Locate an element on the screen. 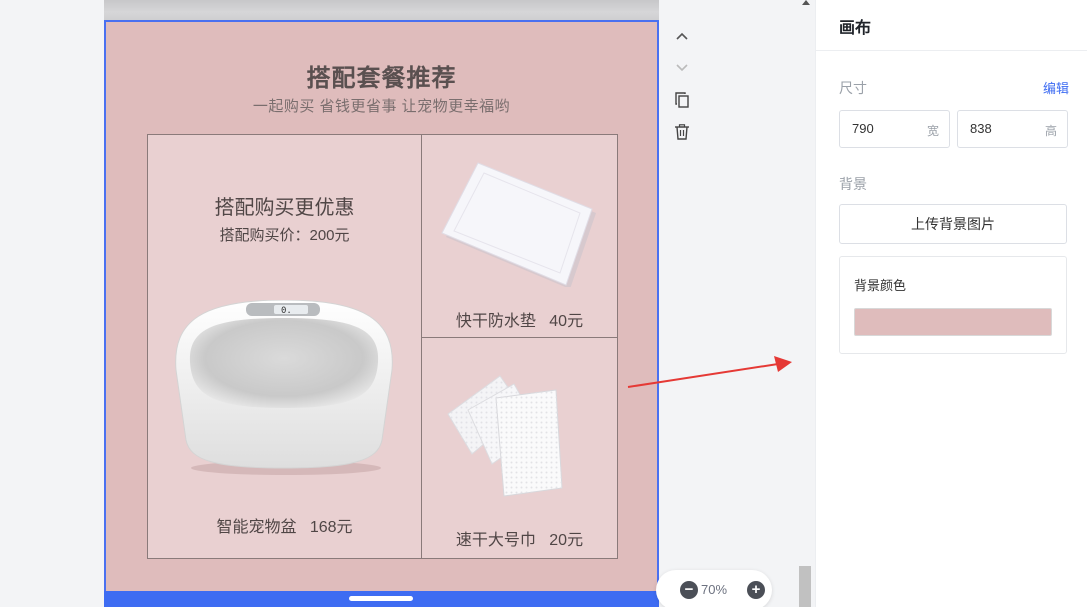 This screenshot has height=607, width=1087. resize-handle is located at coordinates (381, 598).